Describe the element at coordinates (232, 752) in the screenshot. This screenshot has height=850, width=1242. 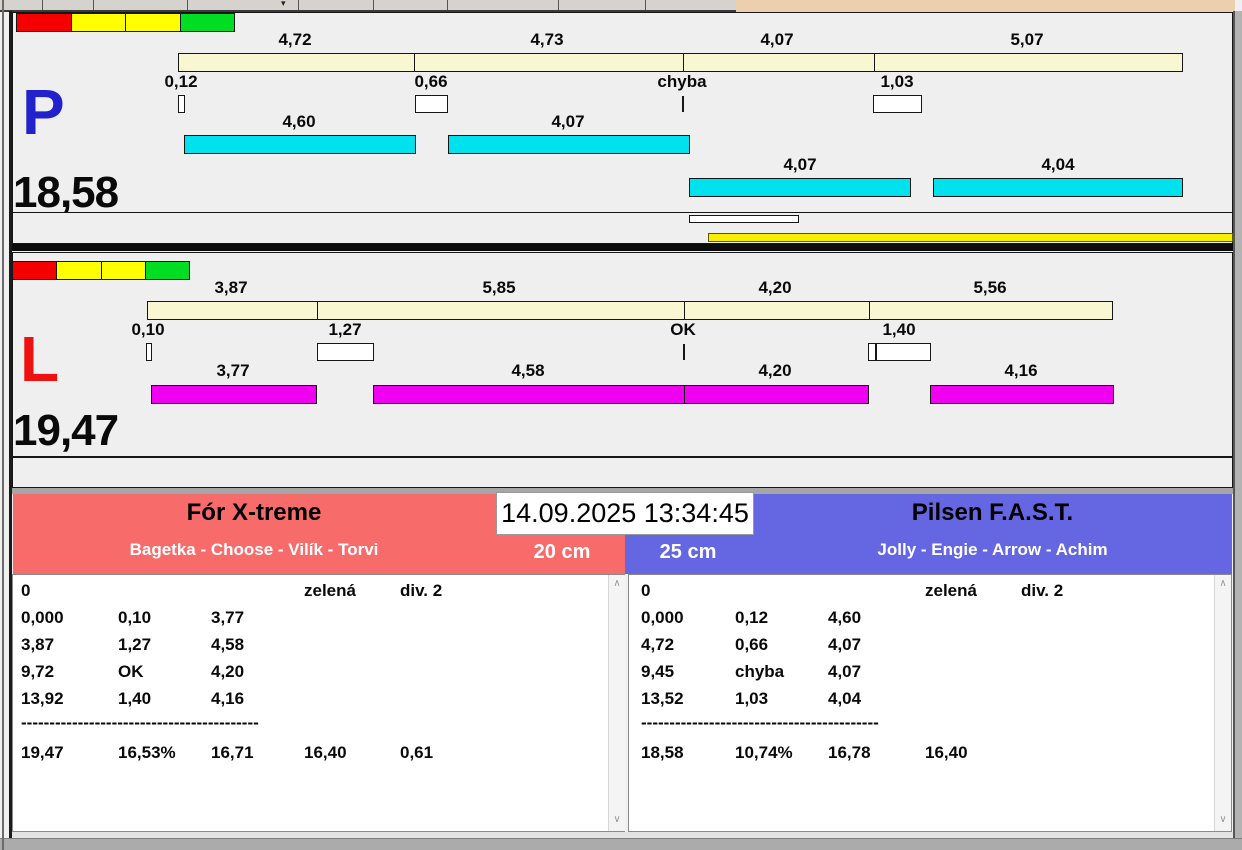
I see `table-total-cell: 16,71` at that location.